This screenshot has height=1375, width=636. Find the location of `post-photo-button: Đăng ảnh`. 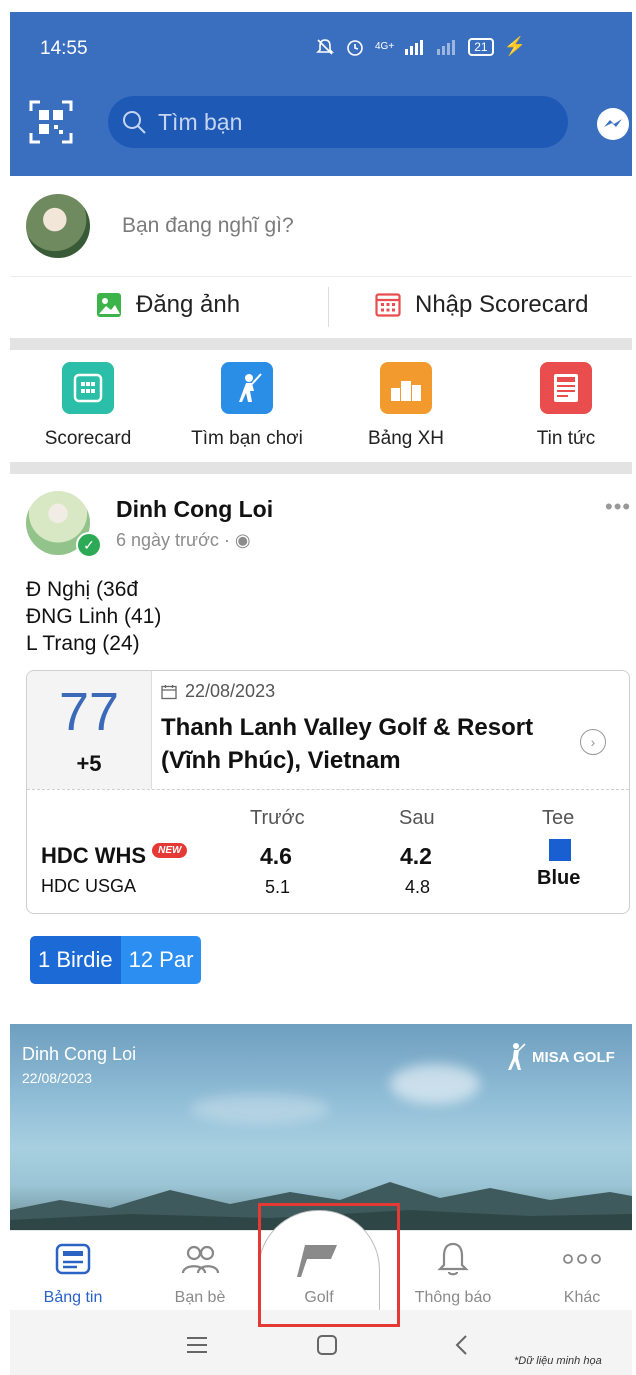

post-photo-button: Đăng ảnh is located at coordinates (168, 305).